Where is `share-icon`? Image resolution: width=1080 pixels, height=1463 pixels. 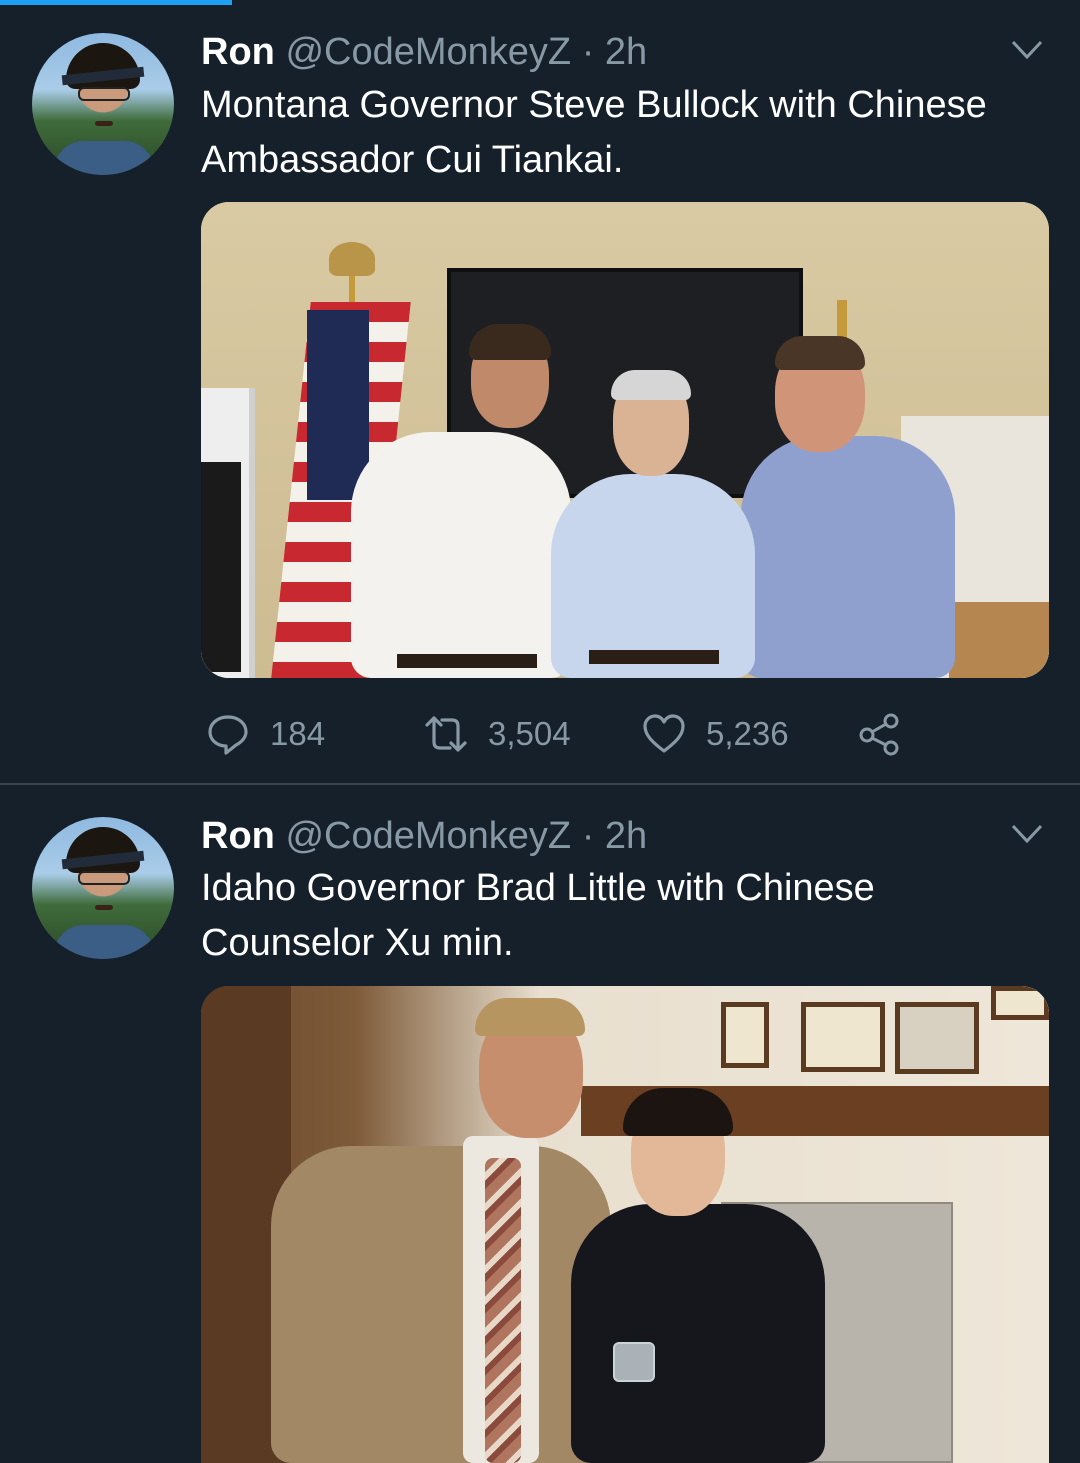
share-icon is located at coordinates (879, 734).